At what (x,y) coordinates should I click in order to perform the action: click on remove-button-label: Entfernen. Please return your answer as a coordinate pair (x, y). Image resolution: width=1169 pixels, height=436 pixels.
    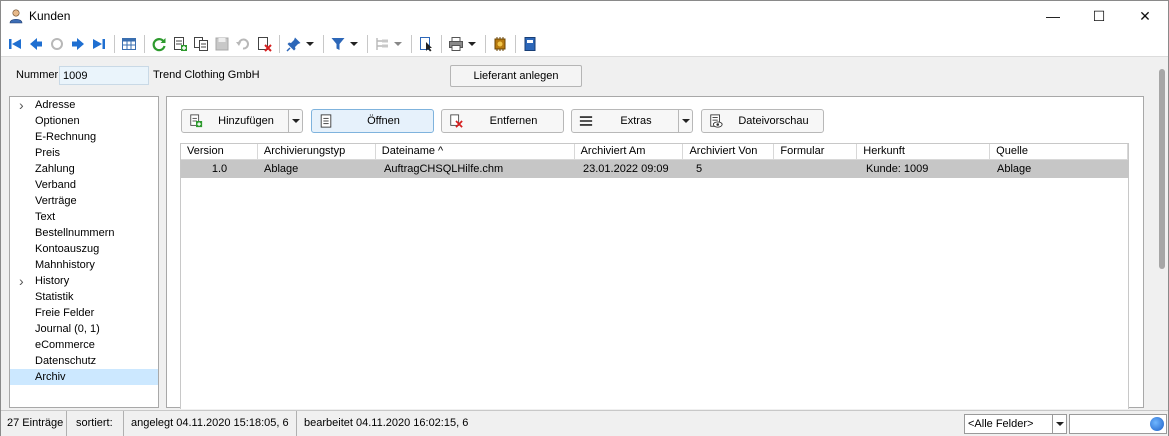
    Looking at the image, I should click on (513, 121).